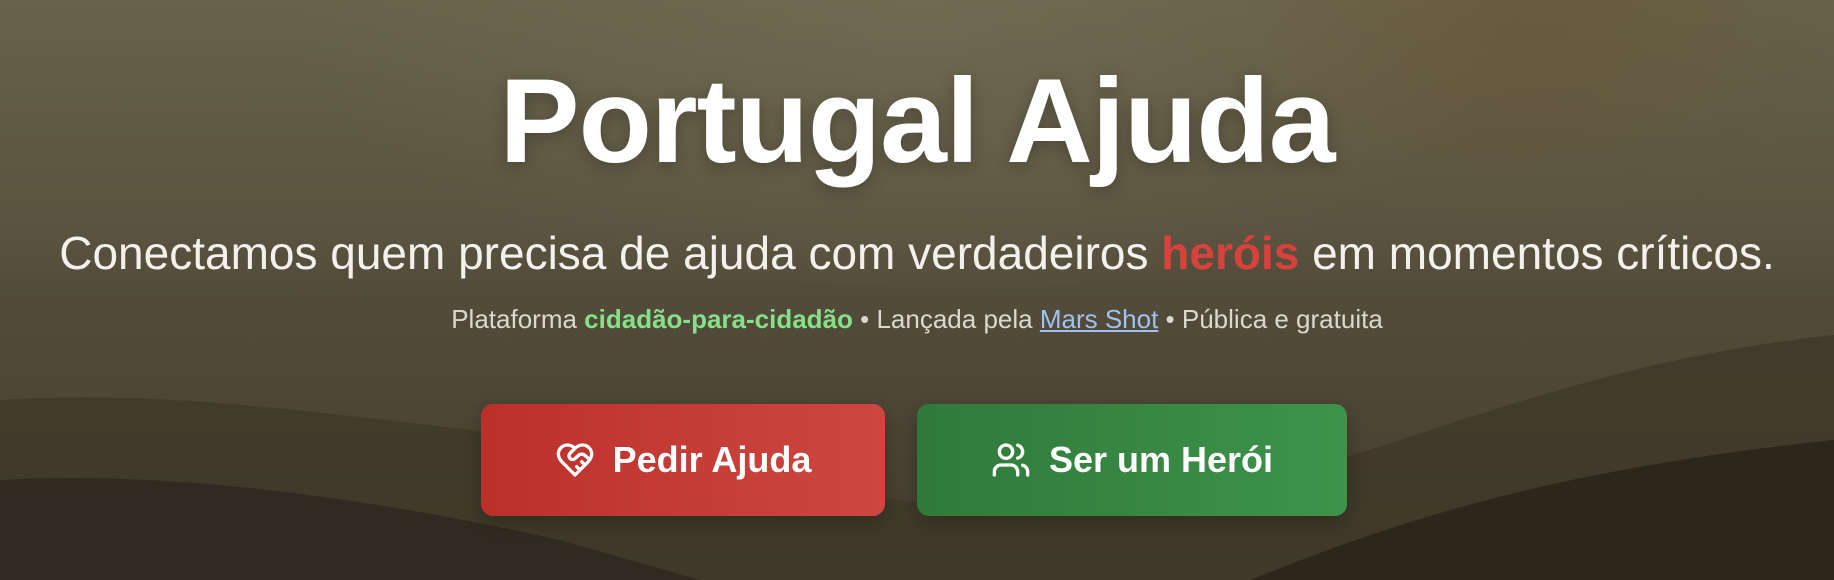 Image resolution: width=1834 pixels, height=580 pixels. I want to click on become-hero-label: Ser um Herói, so click(1161, 459).